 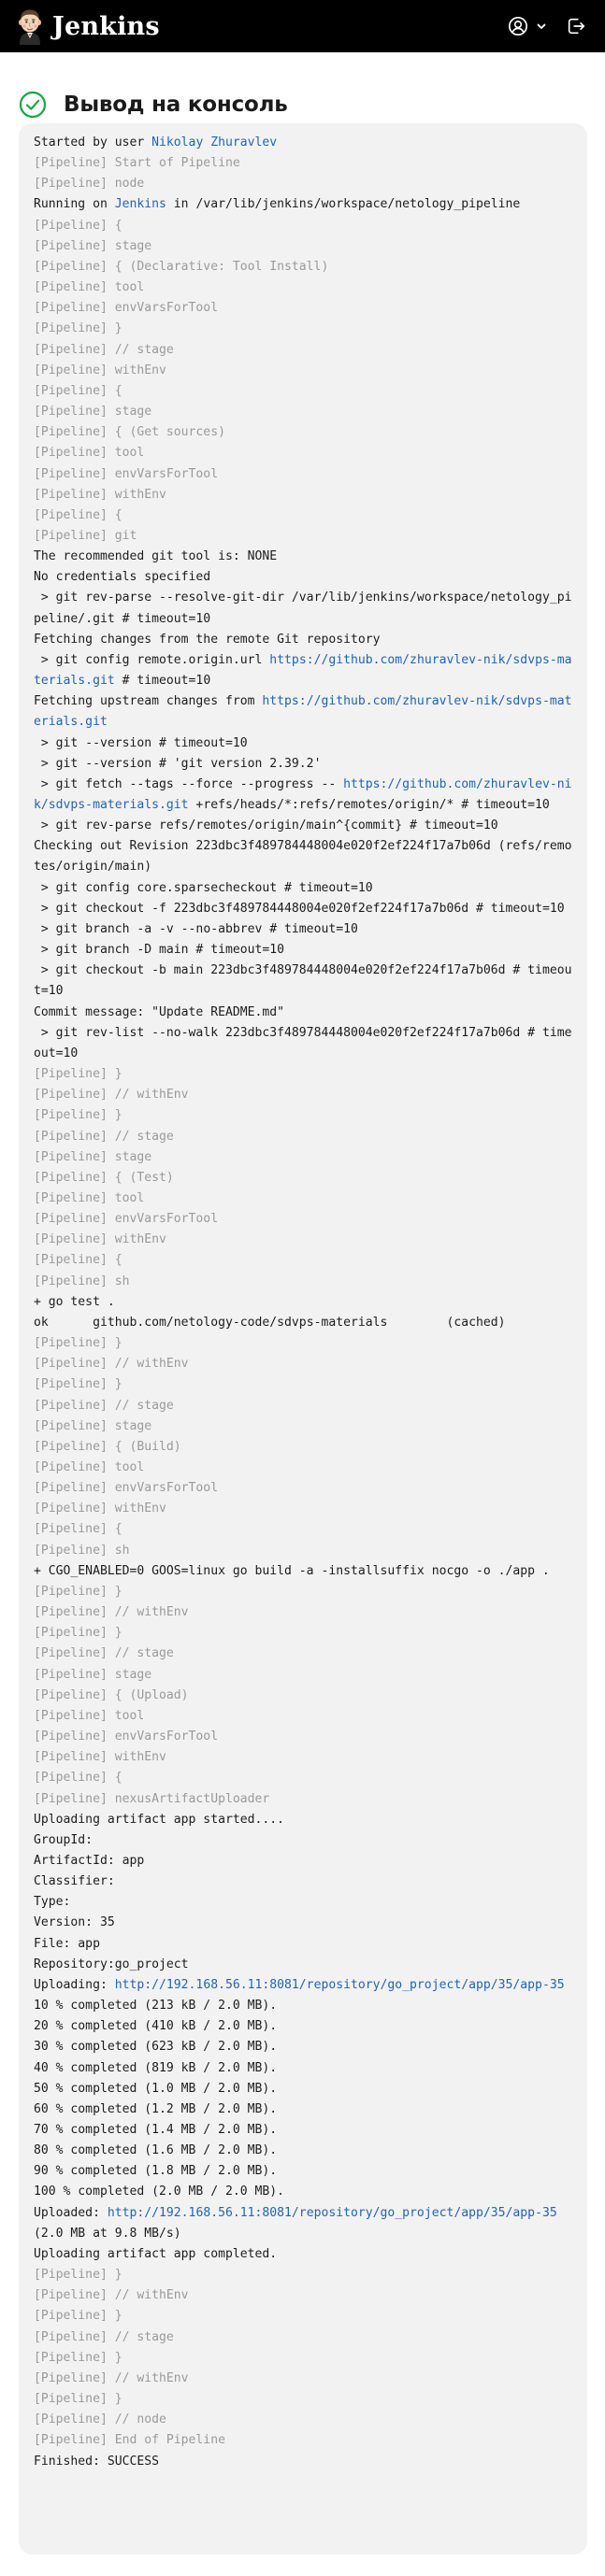 I want to click on console-line: [Pipeline] {, so click(x=303, y=516).